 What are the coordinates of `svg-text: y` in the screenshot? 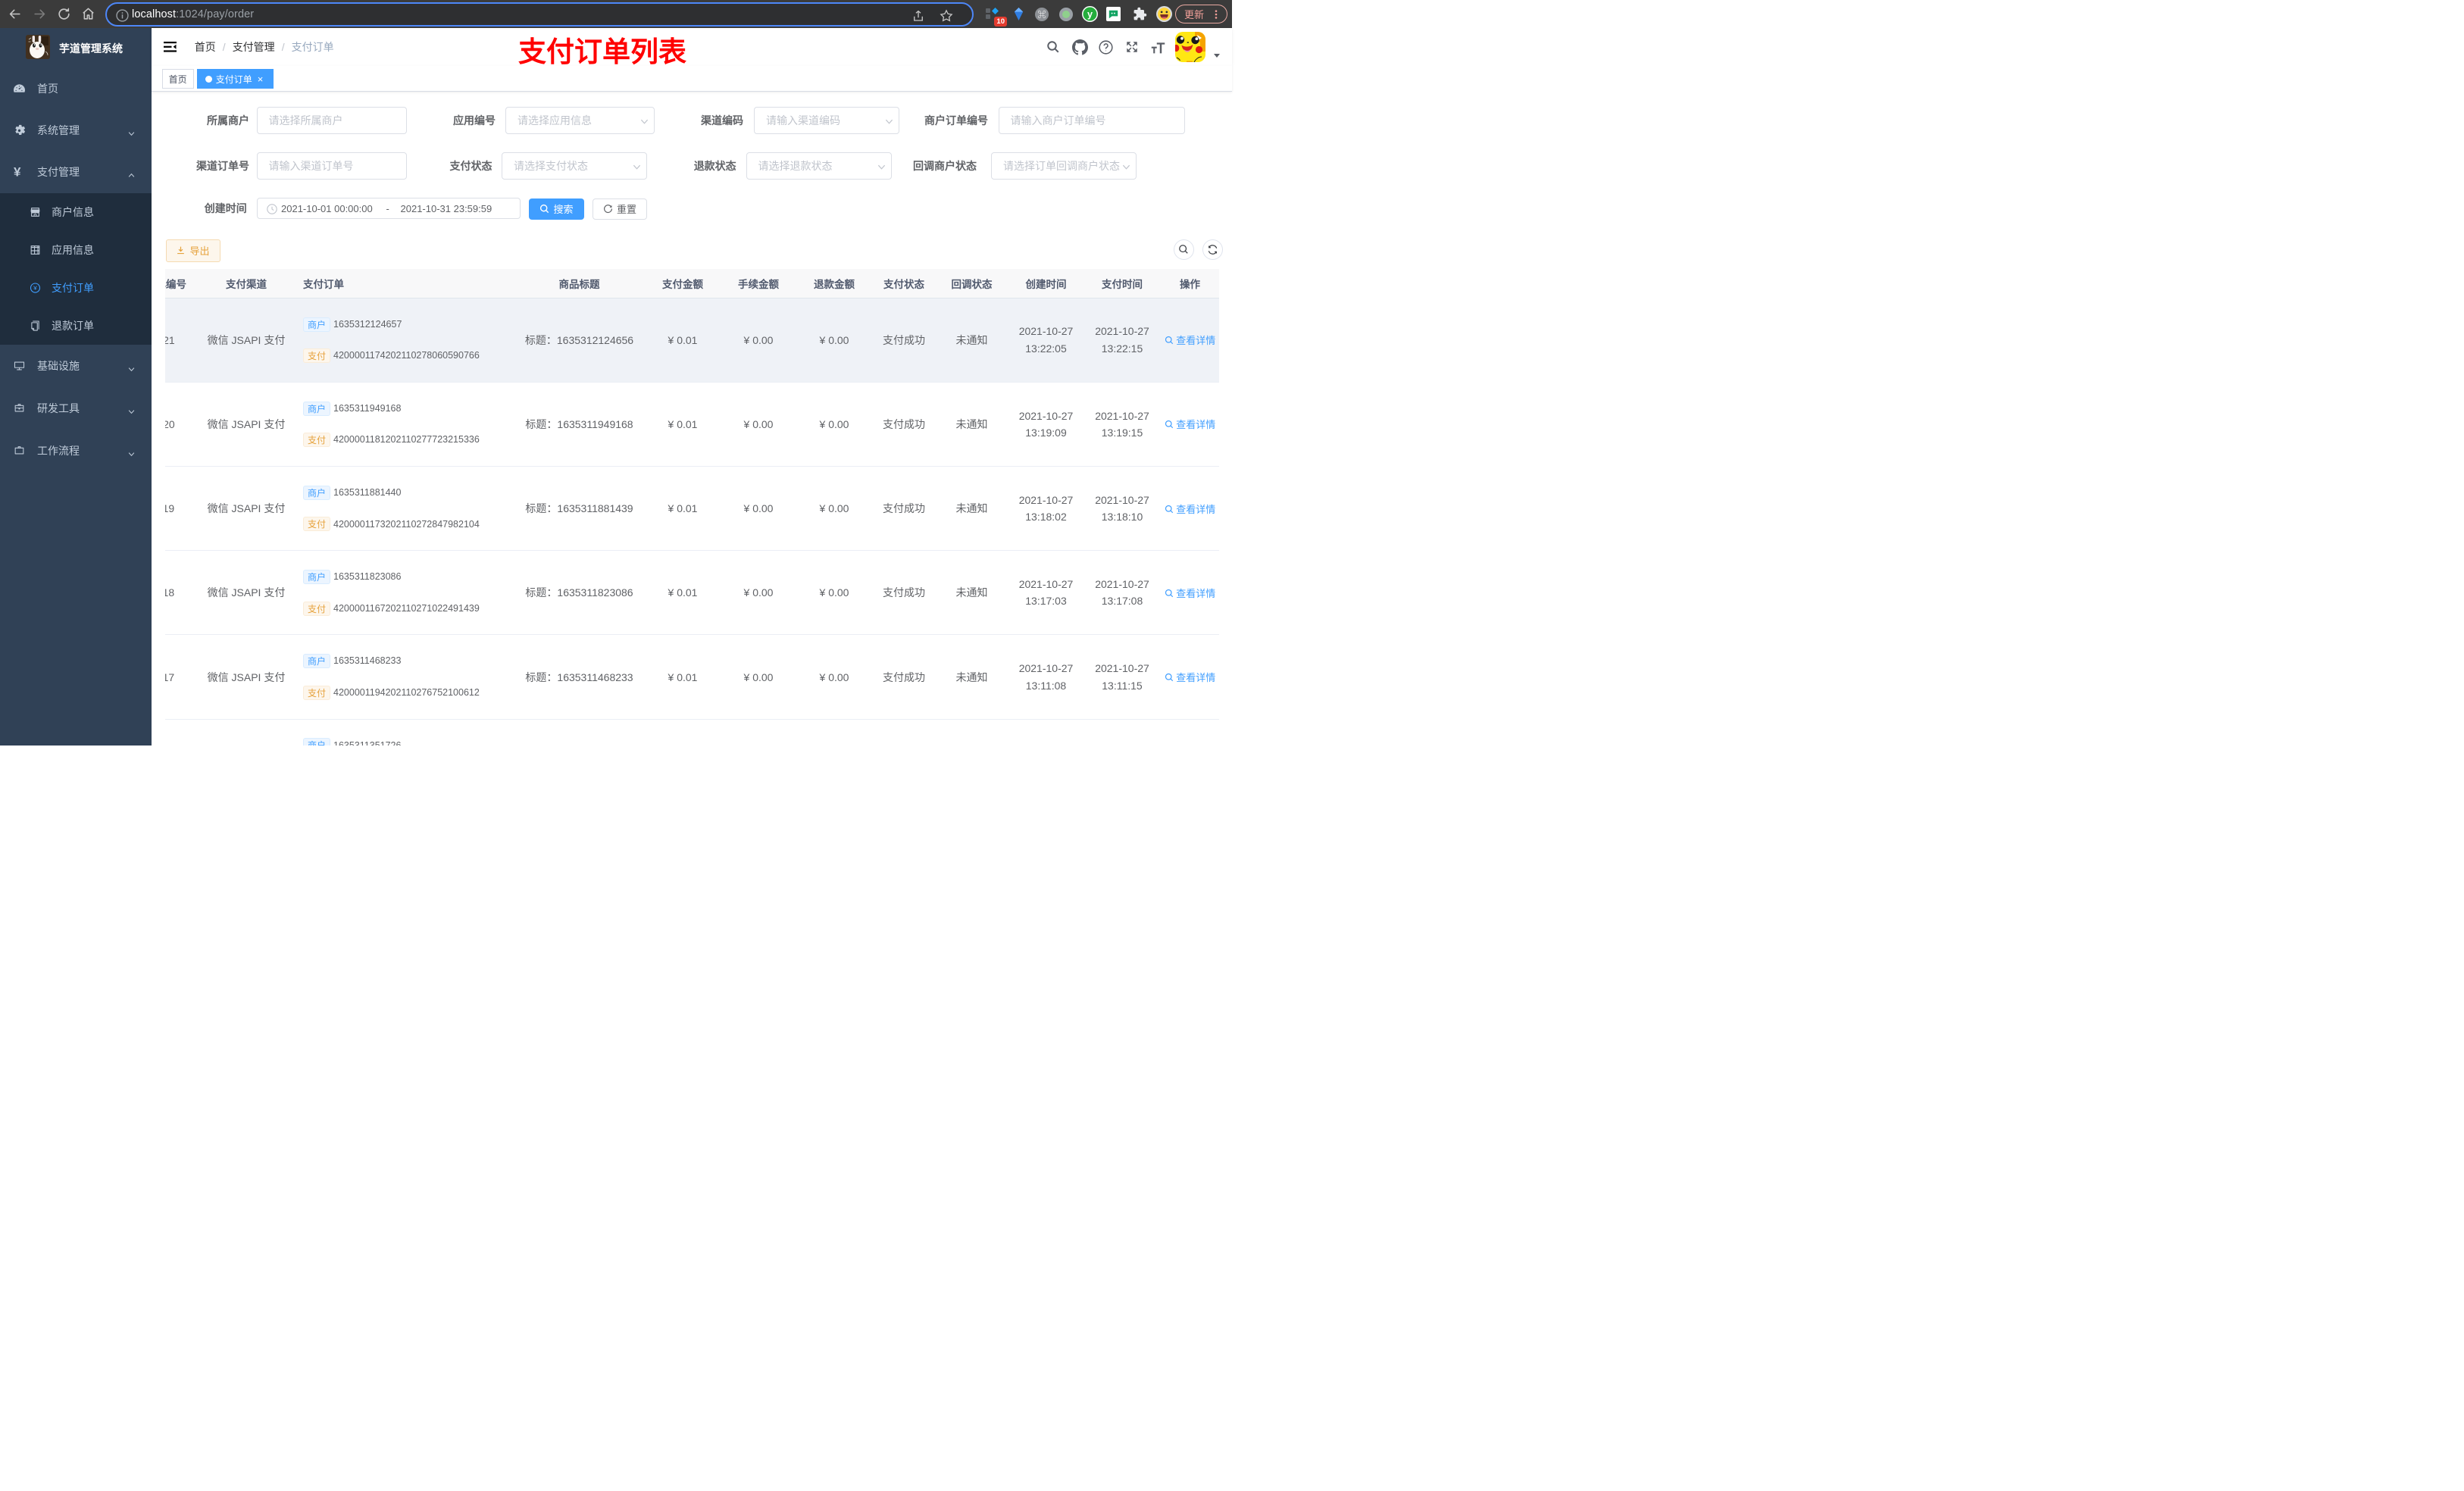 It's located at (1089, 14).